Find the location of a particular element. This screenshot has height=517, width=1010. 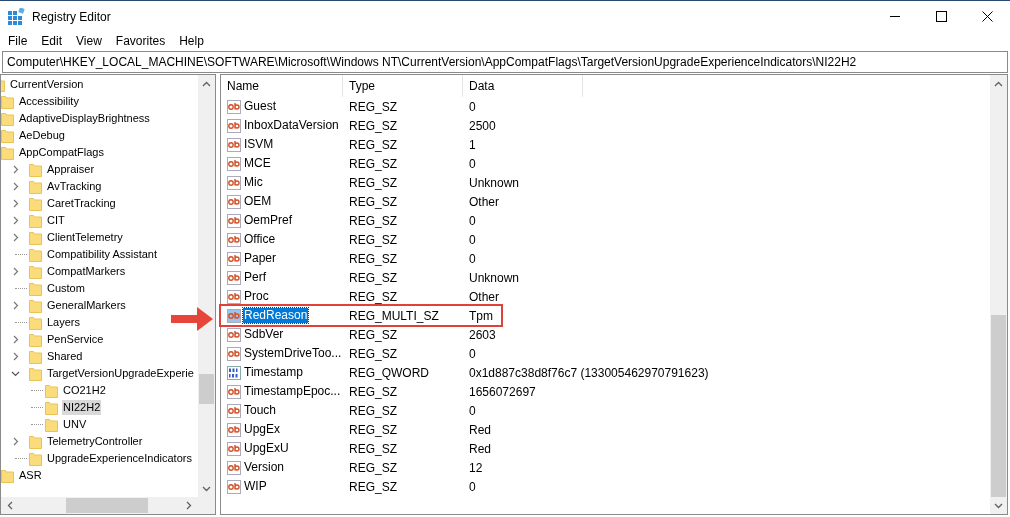

column-header: Type is located at coordinates (403, 86).